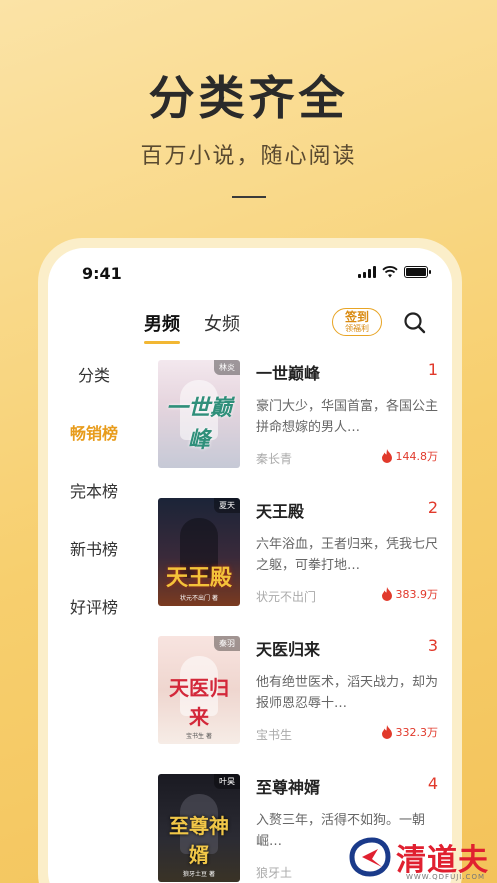 The height and width of the screenshot is (883, 497). Describe the element at coordinates (432, 783) in the screenshot. I see `book-rank: 4` at that location.